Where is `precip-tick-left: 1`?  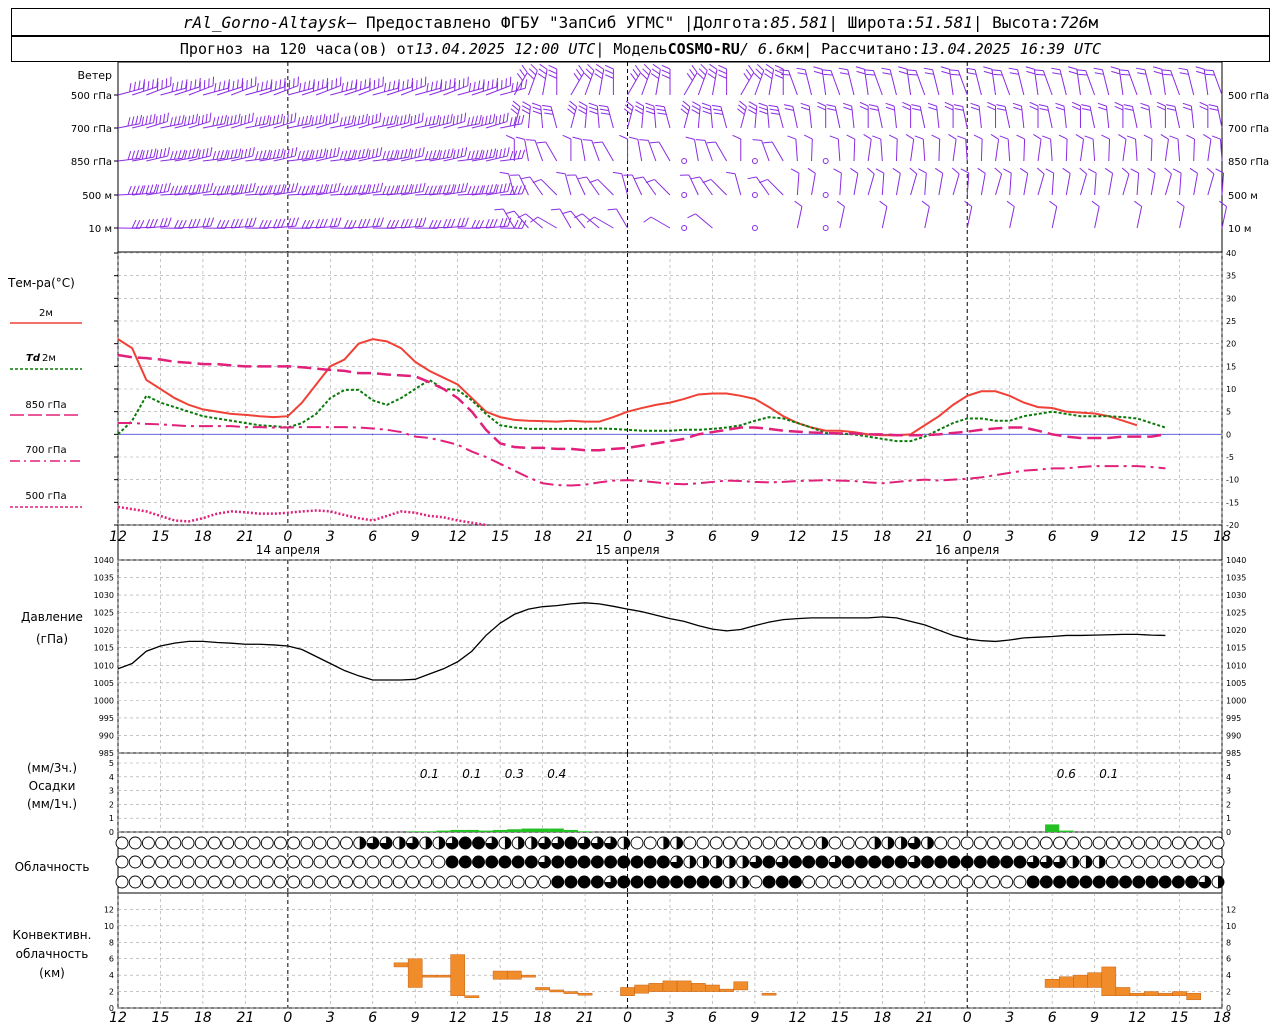
precip-tick-left: 1 is located at coordinates (111, 818).